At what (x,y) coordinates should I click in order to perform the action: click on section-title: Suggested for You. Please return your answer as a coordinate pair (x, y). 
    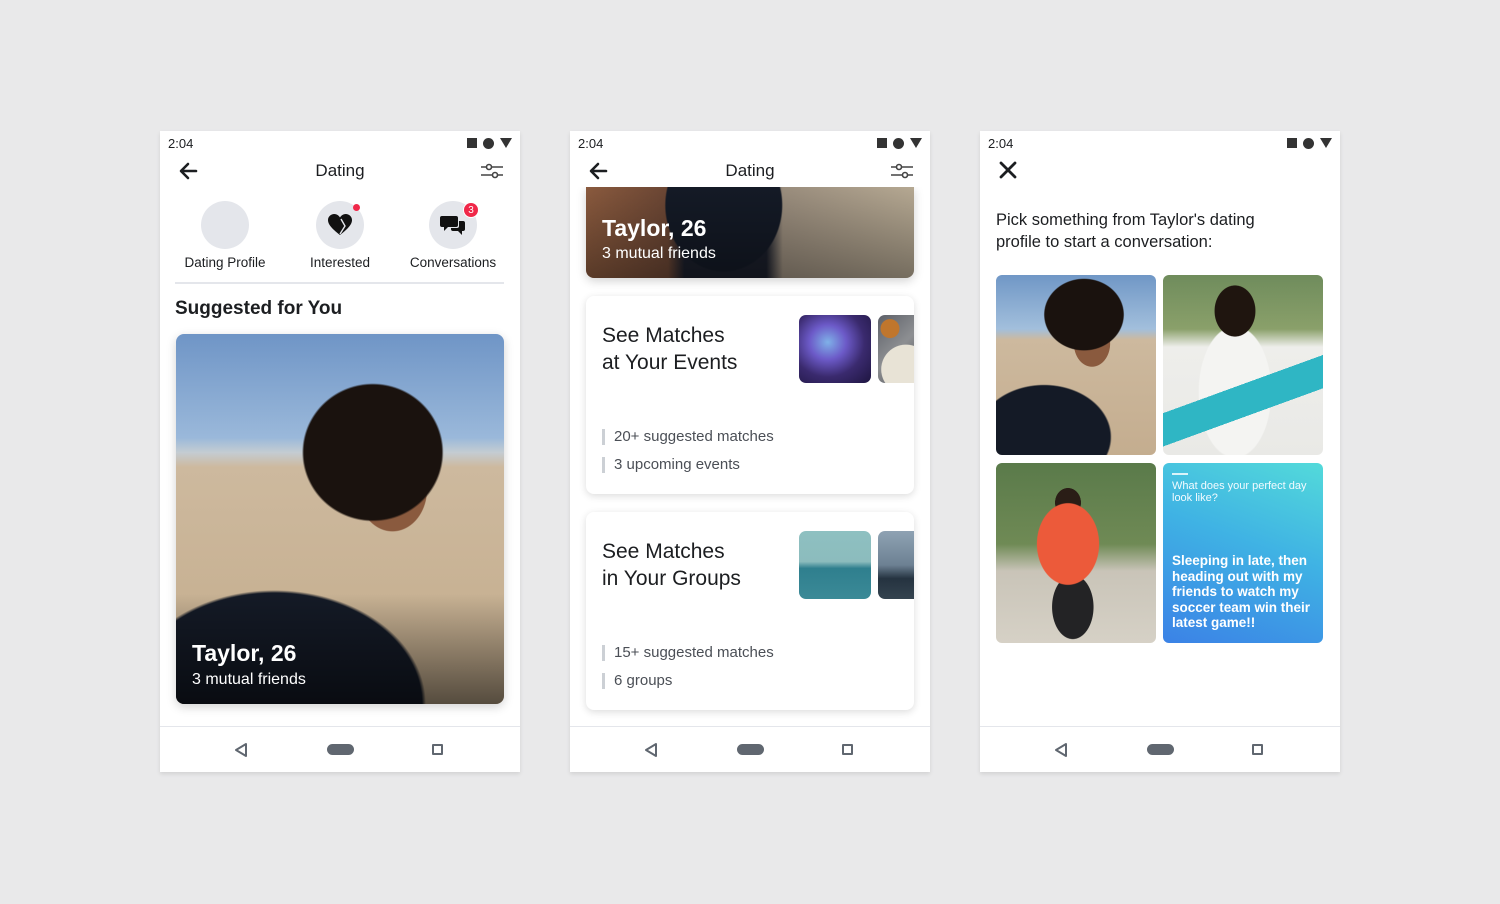
    Looking at the image, I should click on (259, 308).